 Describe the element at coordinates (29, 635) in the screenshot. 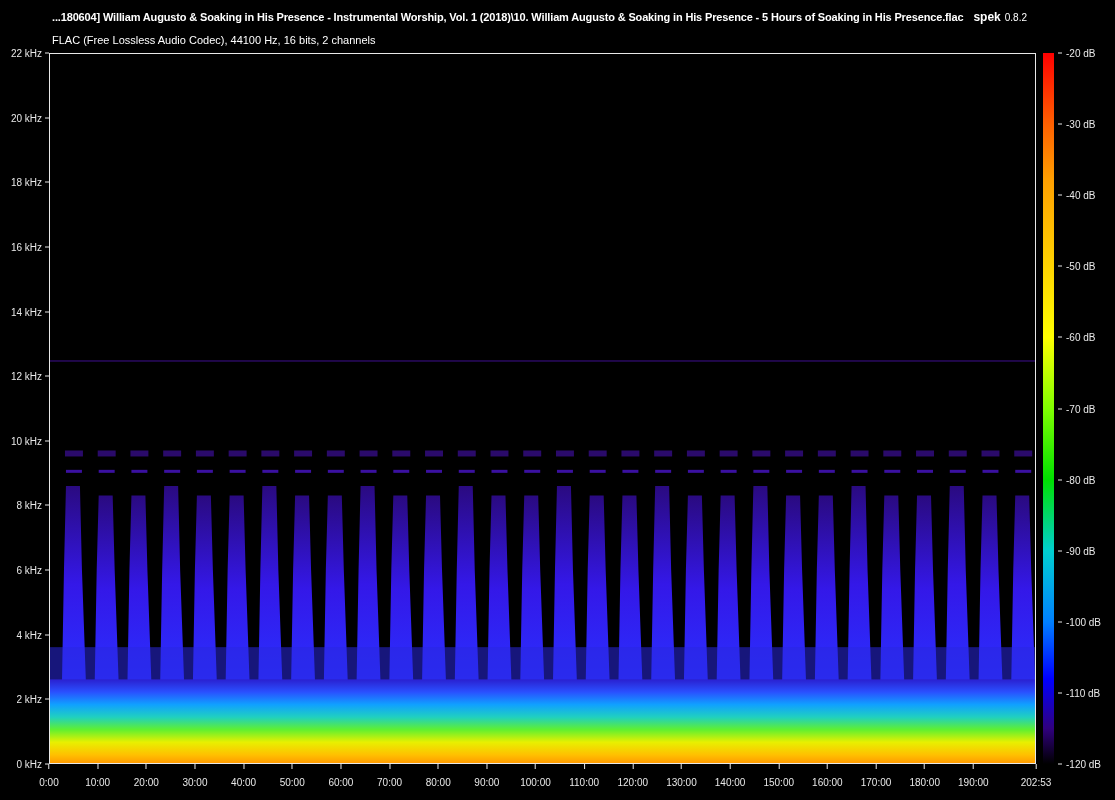

I see `frequency-label: 4 kHz` at that location.